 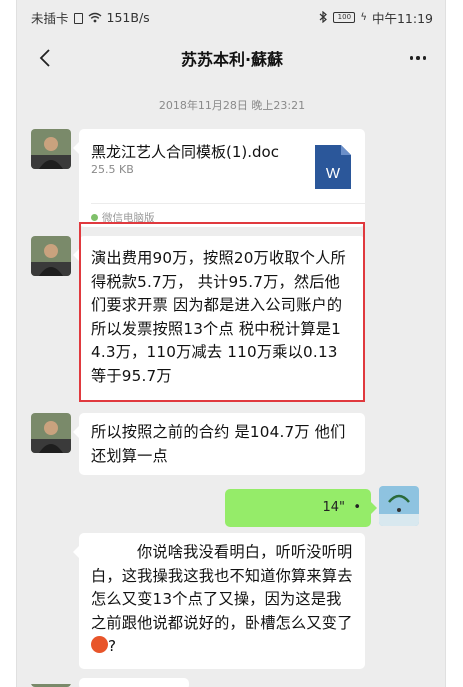 What do you see at coordinates (50, 18) in the screenshot?
I see `carrier-text: 未插卡` at bounding box center [50, 18].